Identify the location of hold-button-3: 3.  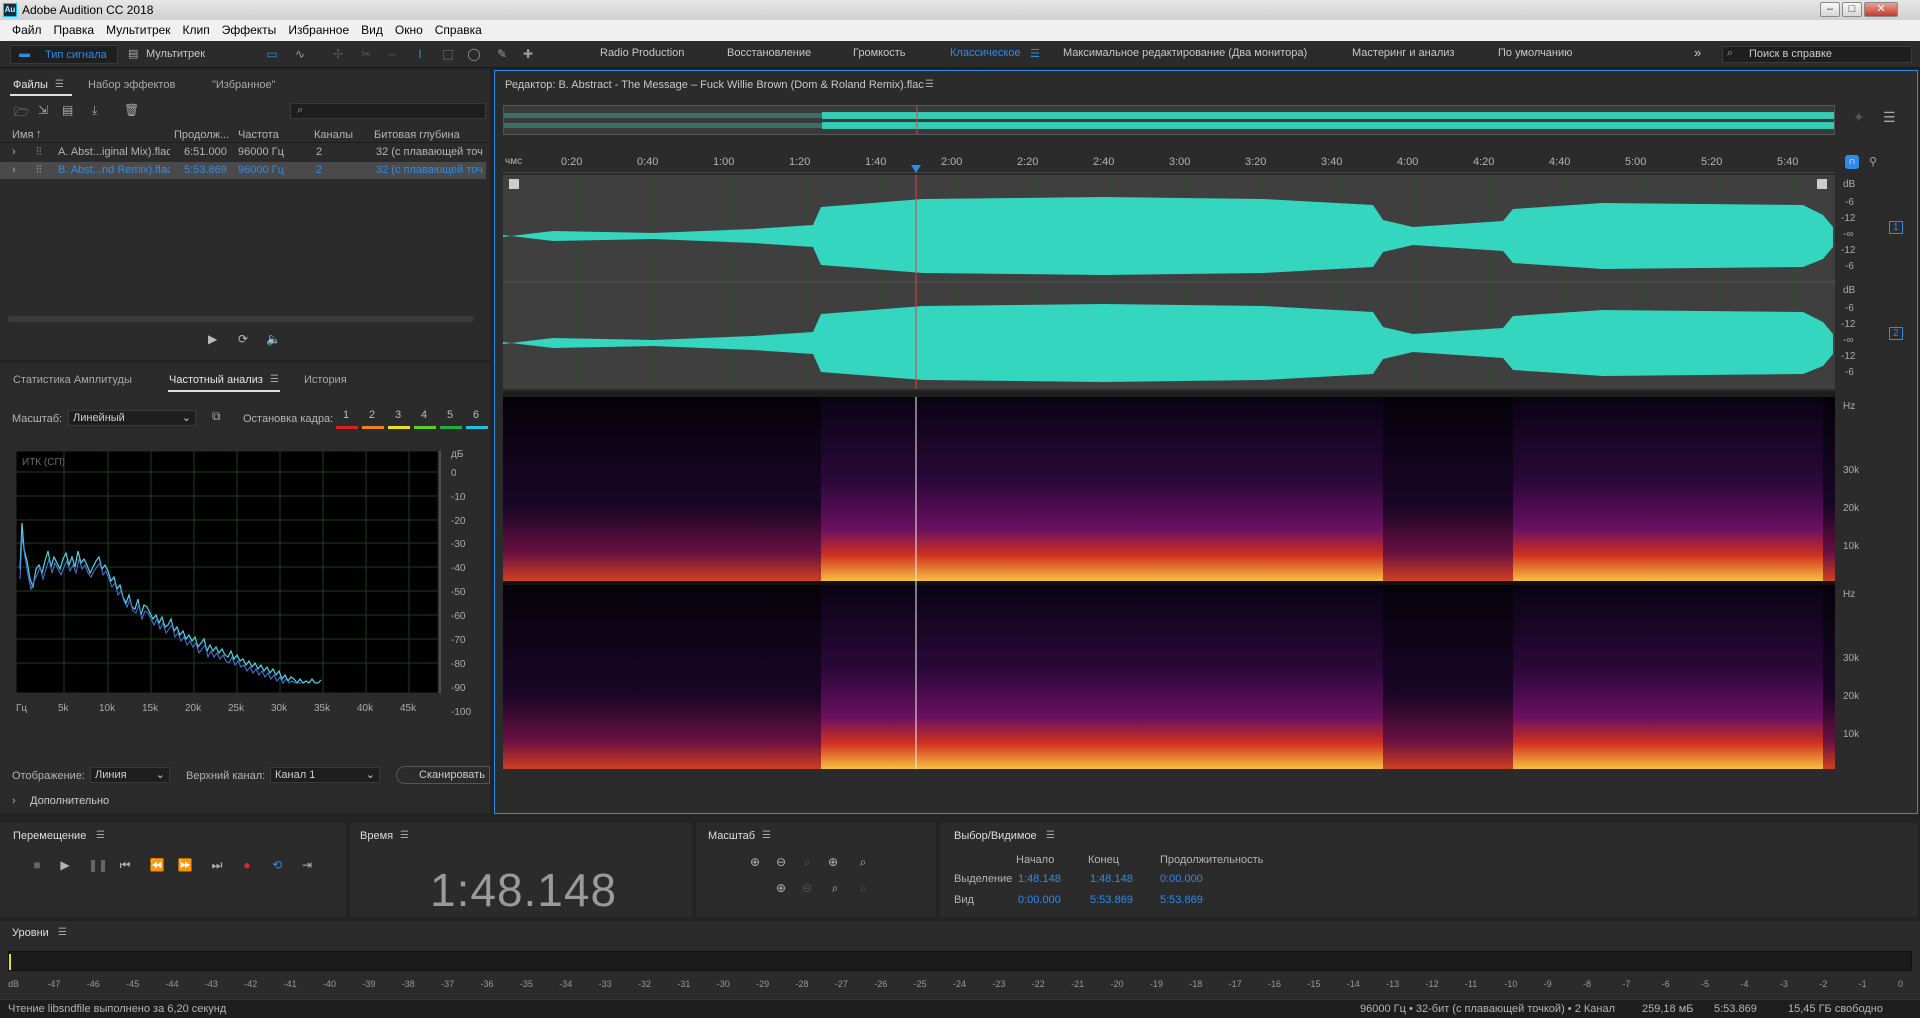
(399, 418).